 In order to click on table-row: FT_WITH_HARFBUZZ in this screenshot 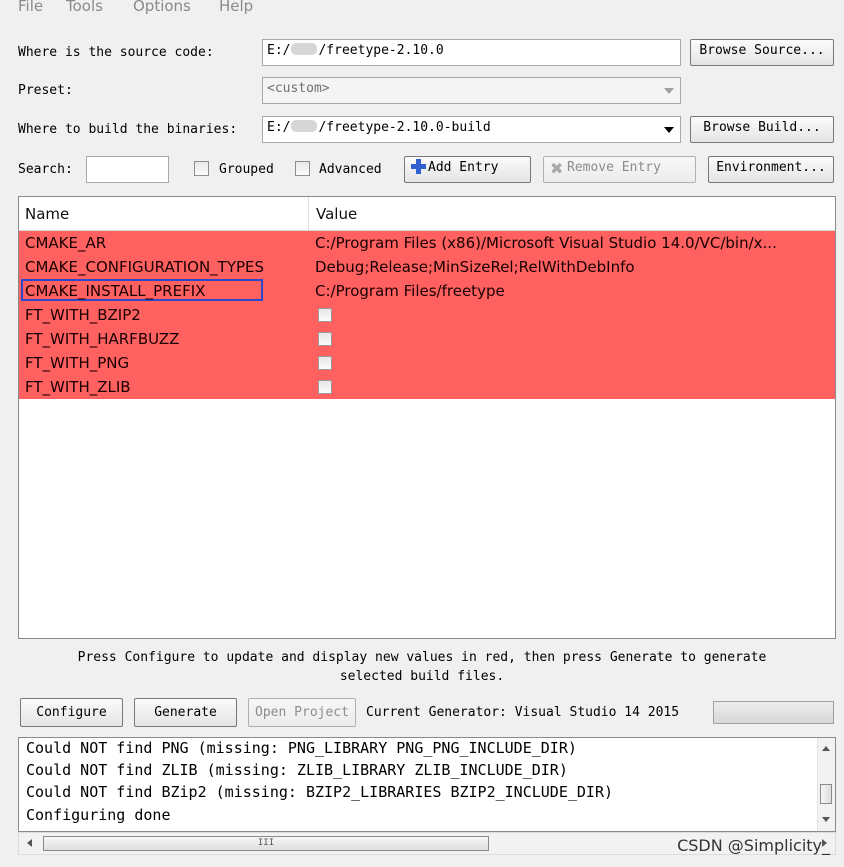, I will do `click(427, 339)`.